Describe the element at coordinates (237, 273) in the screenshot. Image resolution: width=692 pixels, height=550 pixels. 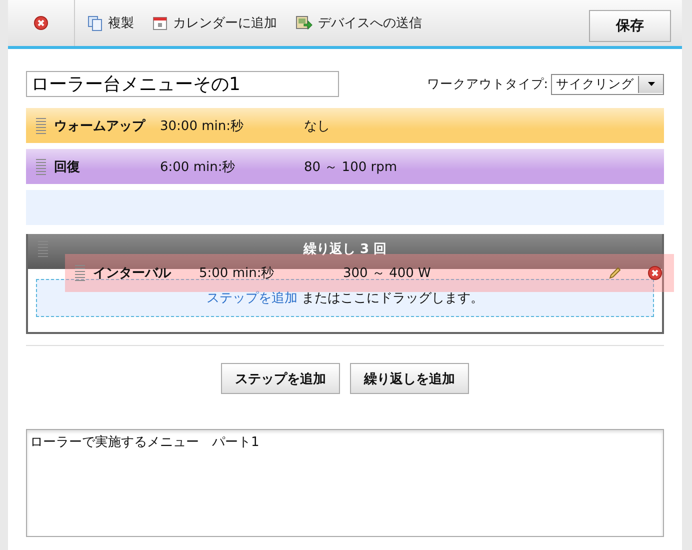
I see `step-duration: 5:00 min:秒` at that location.